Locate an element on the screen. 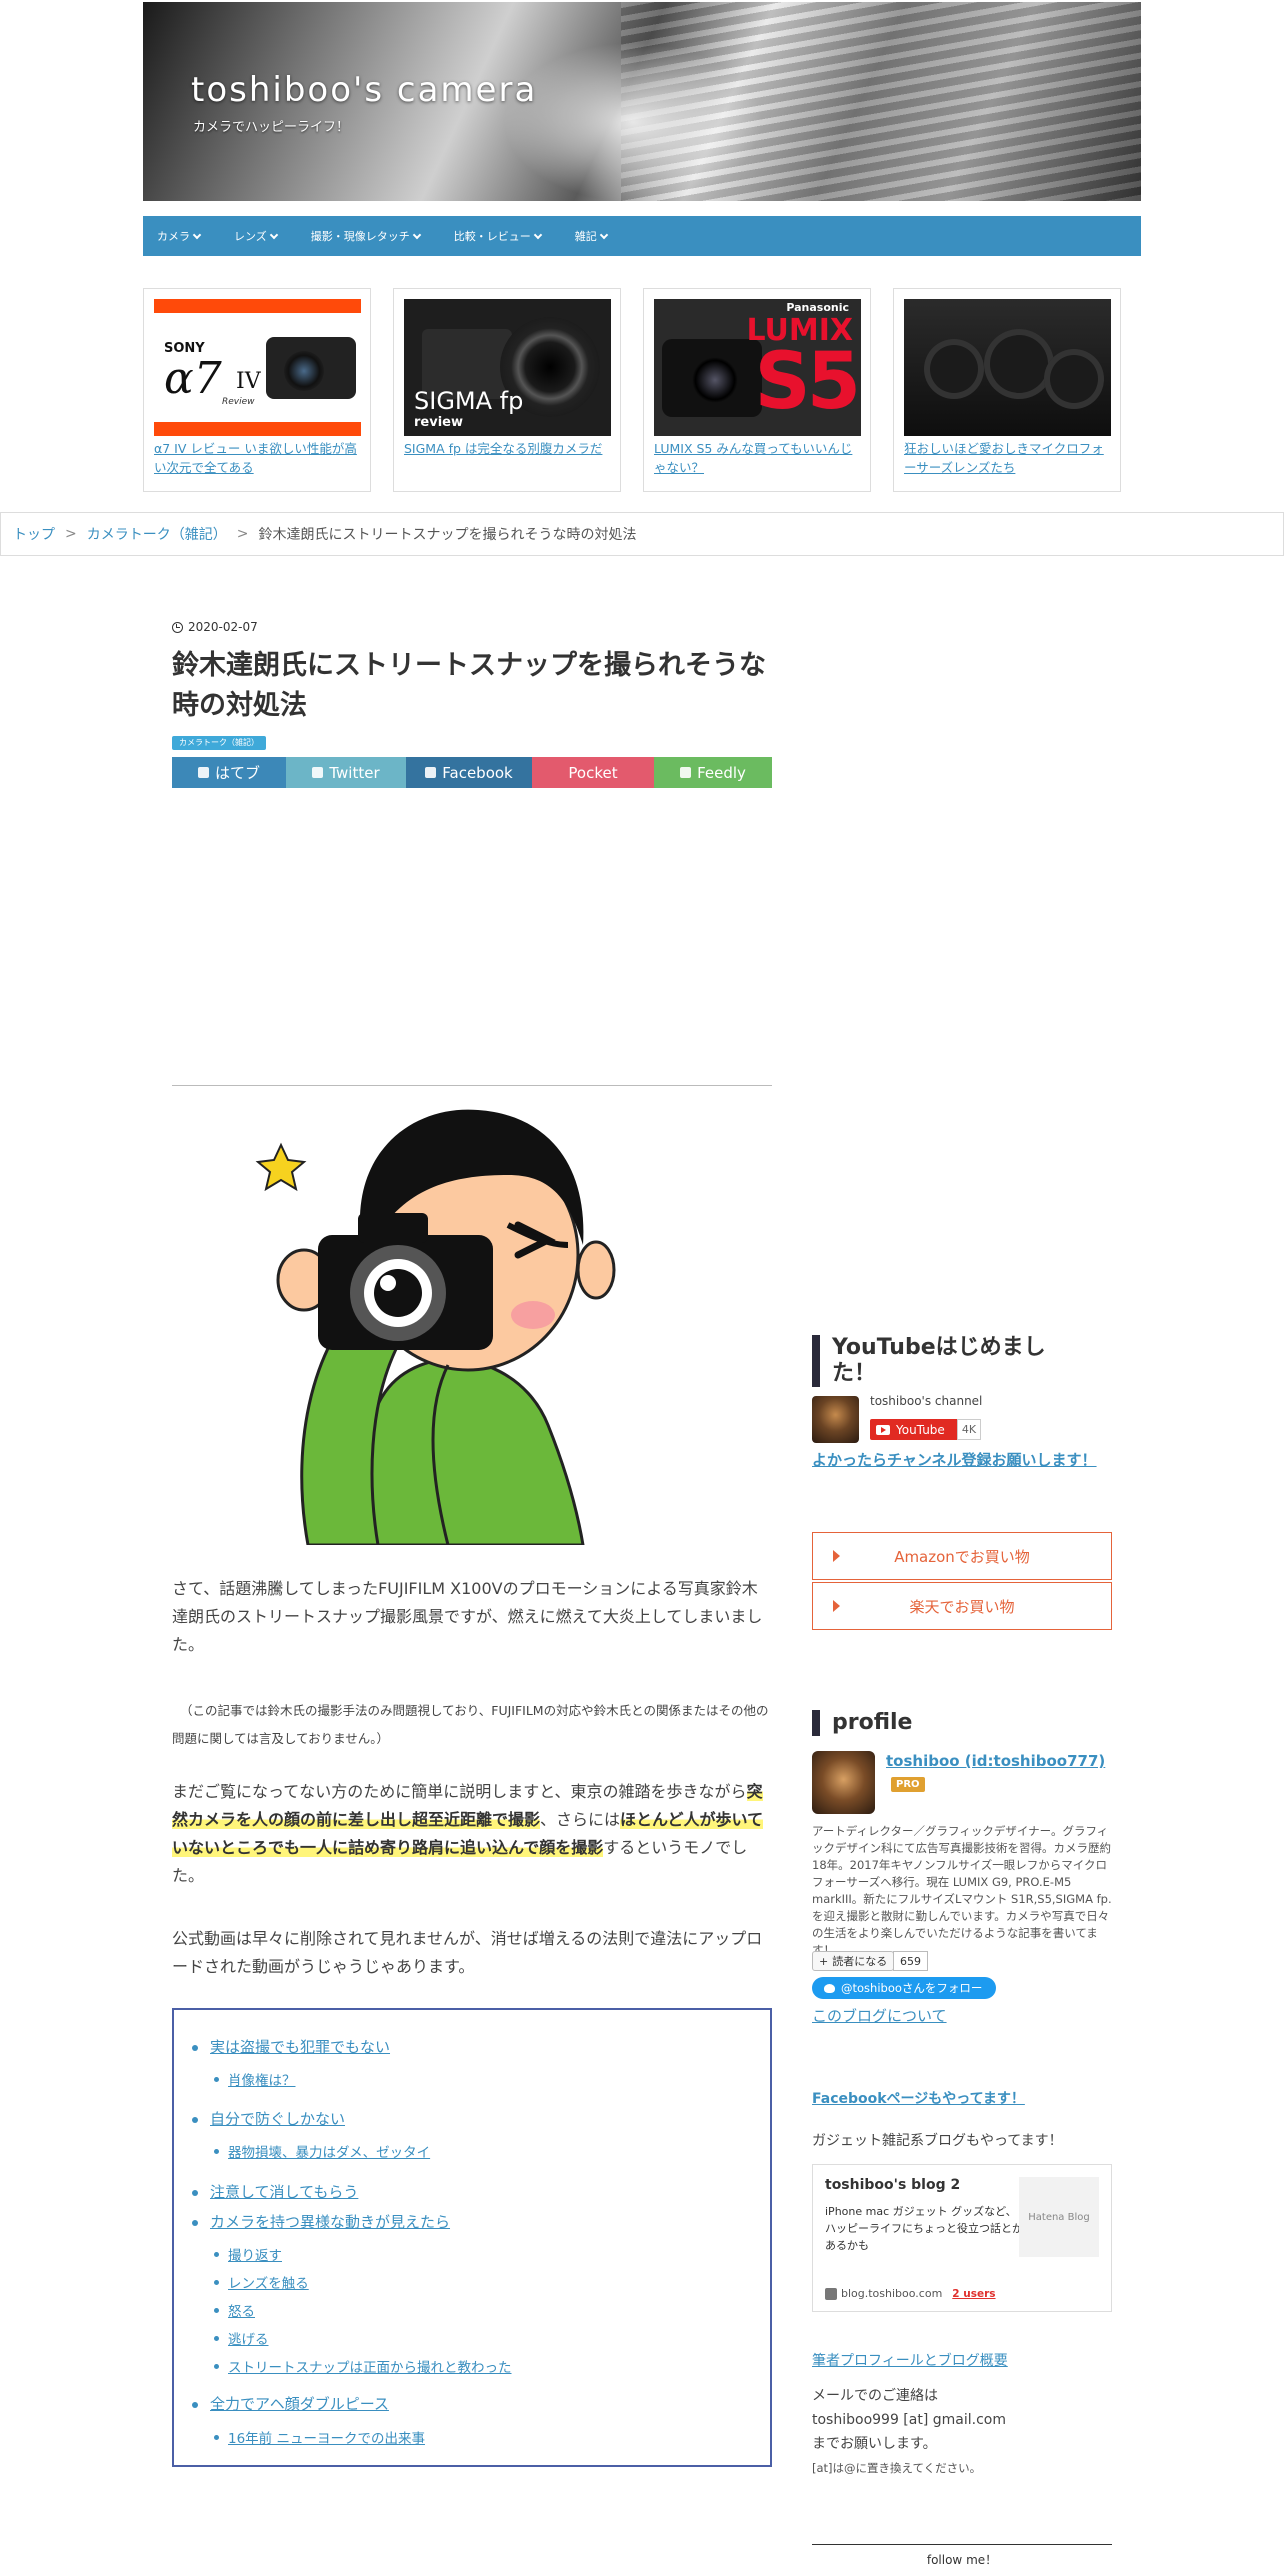 The width and height of the screenshot is (1284, 2568). breadcrumb-home-link: トップ is located at coordinates (34, 534).